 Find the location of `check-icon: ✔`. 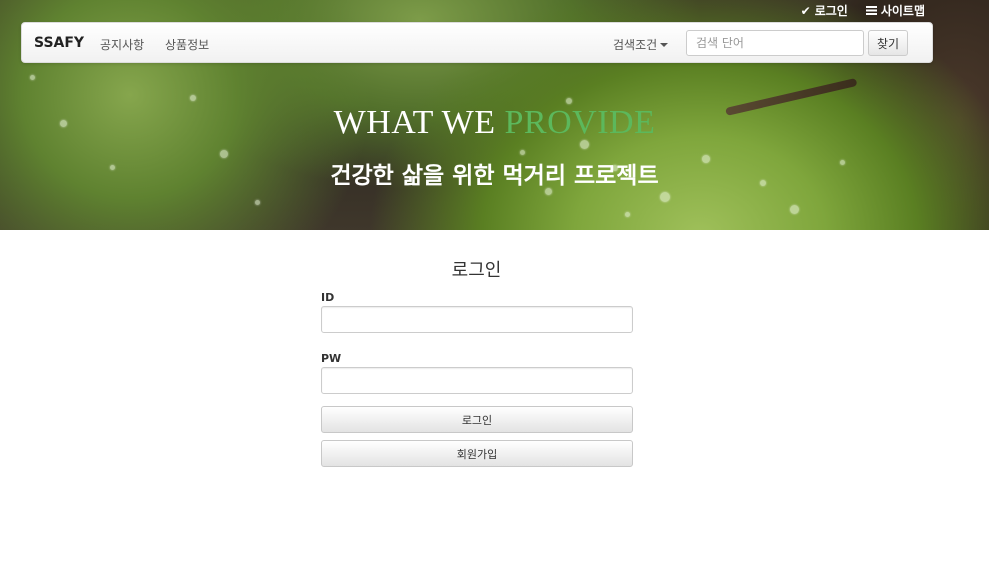

check-icon: ✔ is located at coordinates (805, 10).